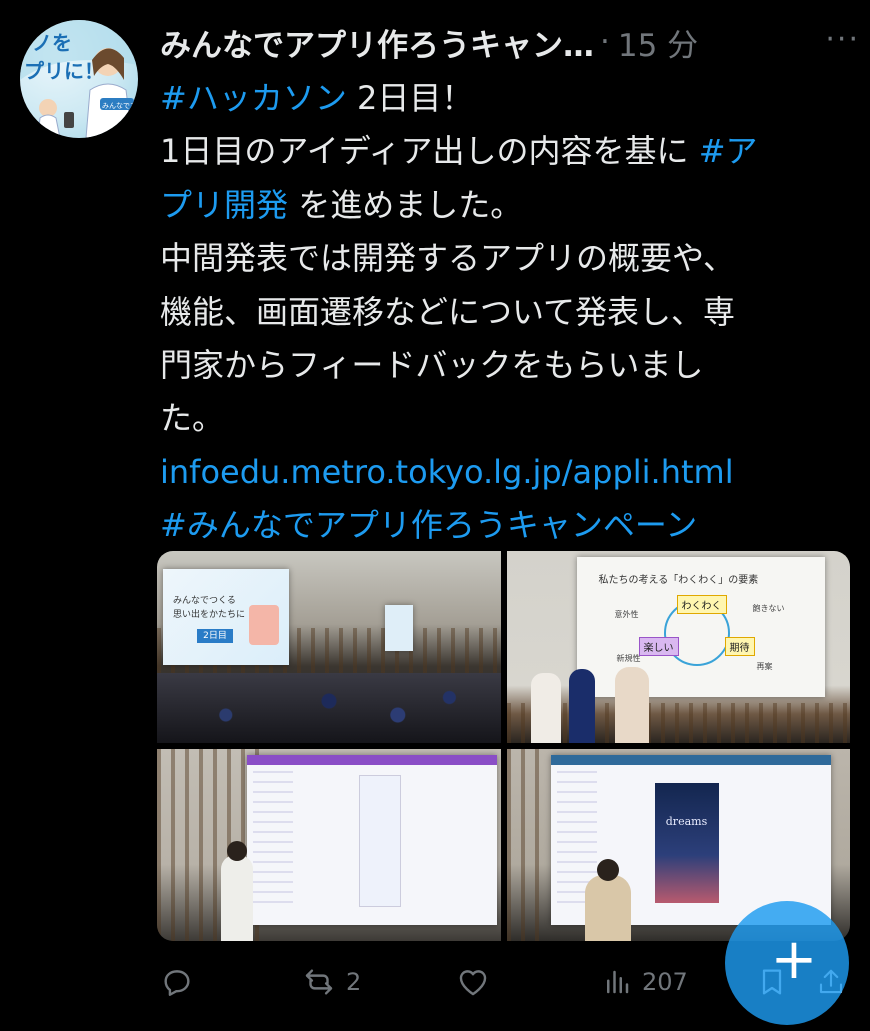 The height and width of the screenshot is (1031, 870). What do you see at coordinates (764, 666) in the screenshot?
I see `slide2-saiken: 再案` at bounding box center [764, 666].